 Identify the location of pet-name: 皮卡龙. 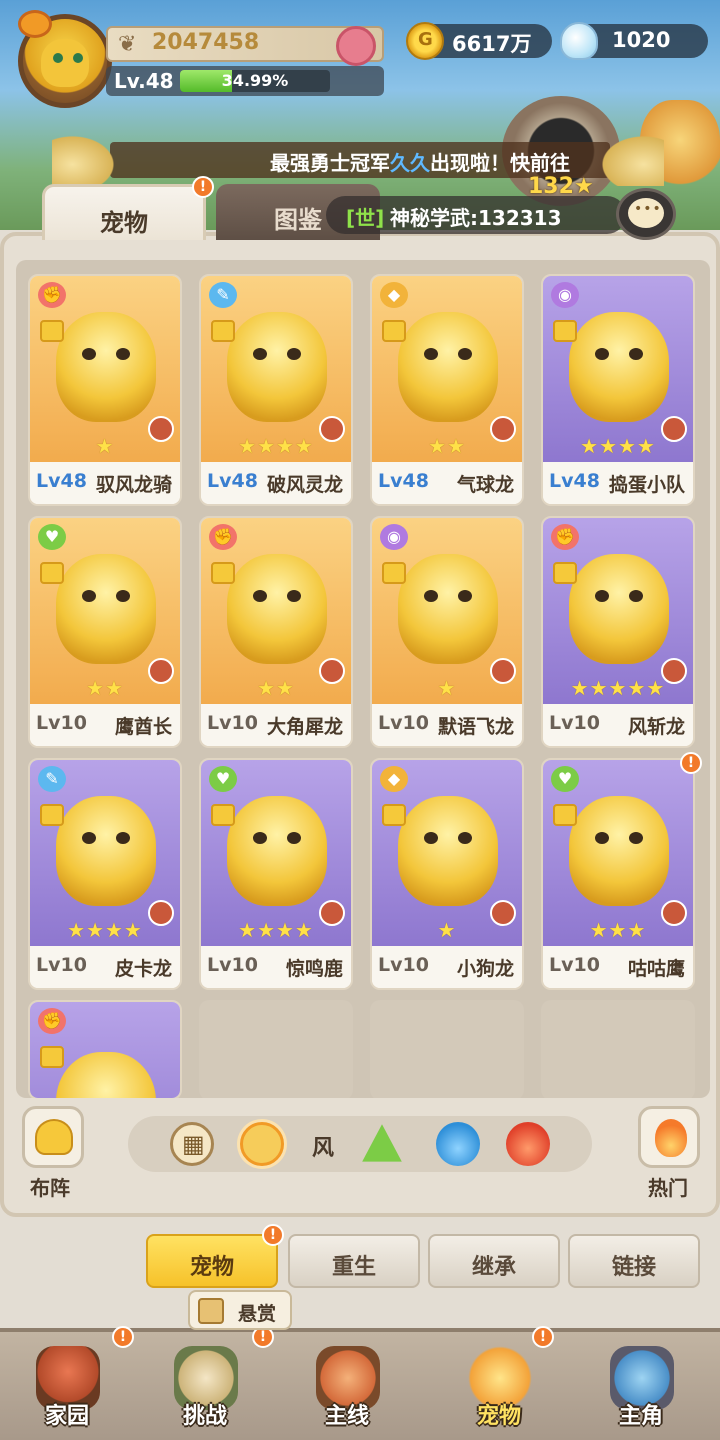
(143, 969).